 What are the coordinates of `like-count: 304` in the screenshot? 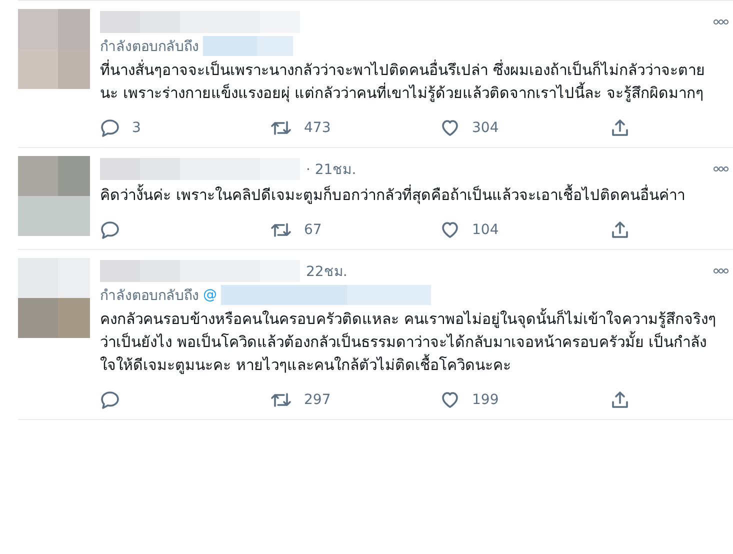 It's located at (485, 128).